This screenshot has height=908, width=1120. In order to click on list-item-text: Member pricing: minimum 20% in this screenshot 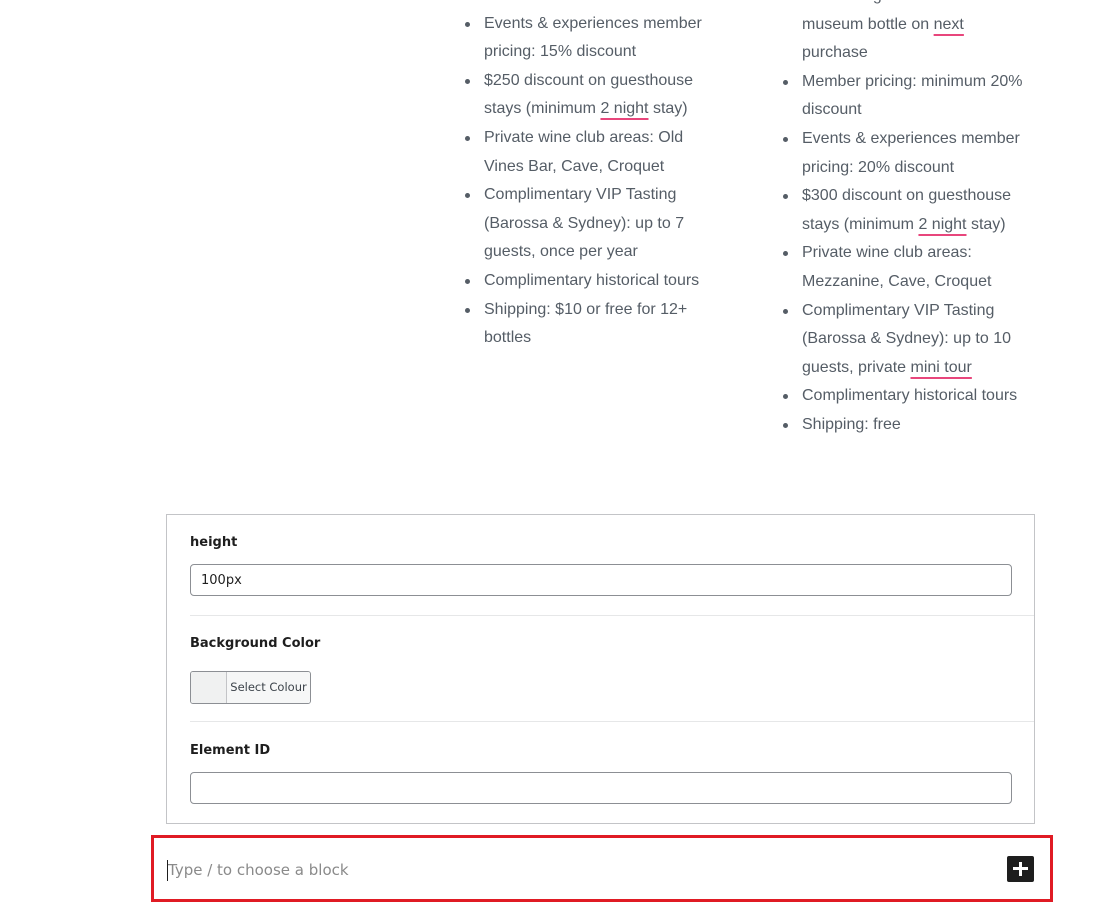, I will do `click(912, 81)`.